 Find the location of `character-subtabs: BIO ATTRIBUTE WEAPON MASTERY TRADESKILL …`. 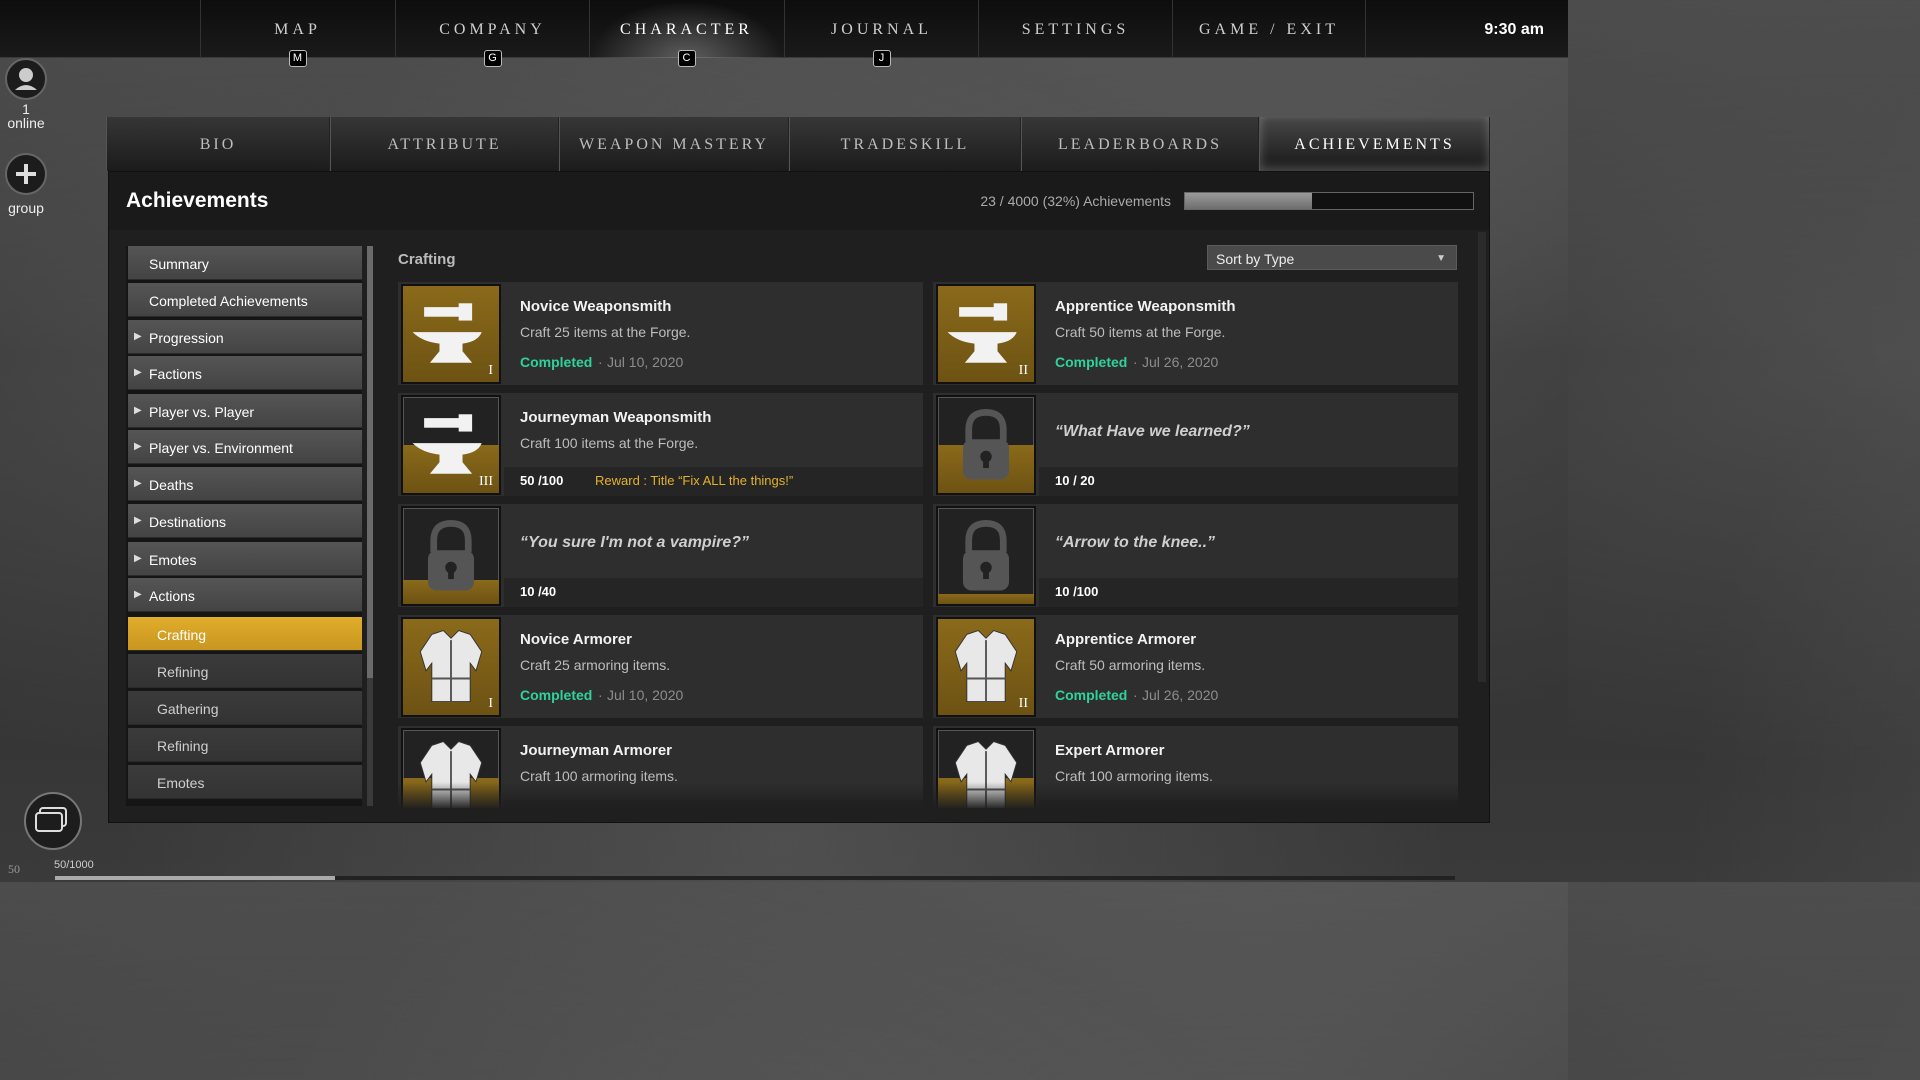

character-subtabs: BIO ATTRIBUTE WEAPON MASTERY TRADESKILL … is located at coordinates (798, 144).